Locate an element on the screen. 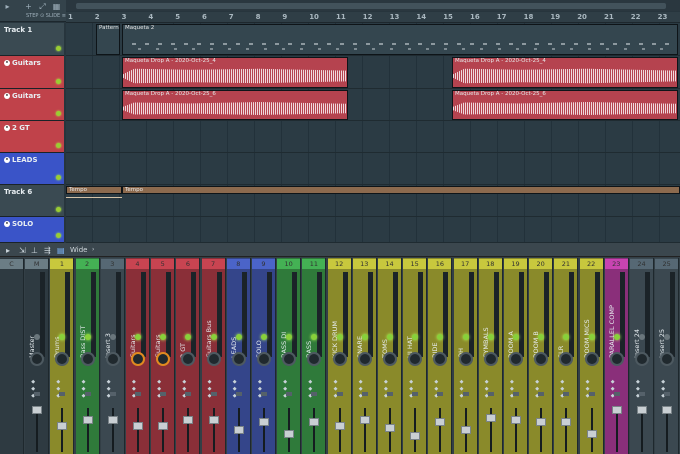  mixer-strip: 6 2 GT ◆ ◆ ◆ is located at coordinates (188, 356).